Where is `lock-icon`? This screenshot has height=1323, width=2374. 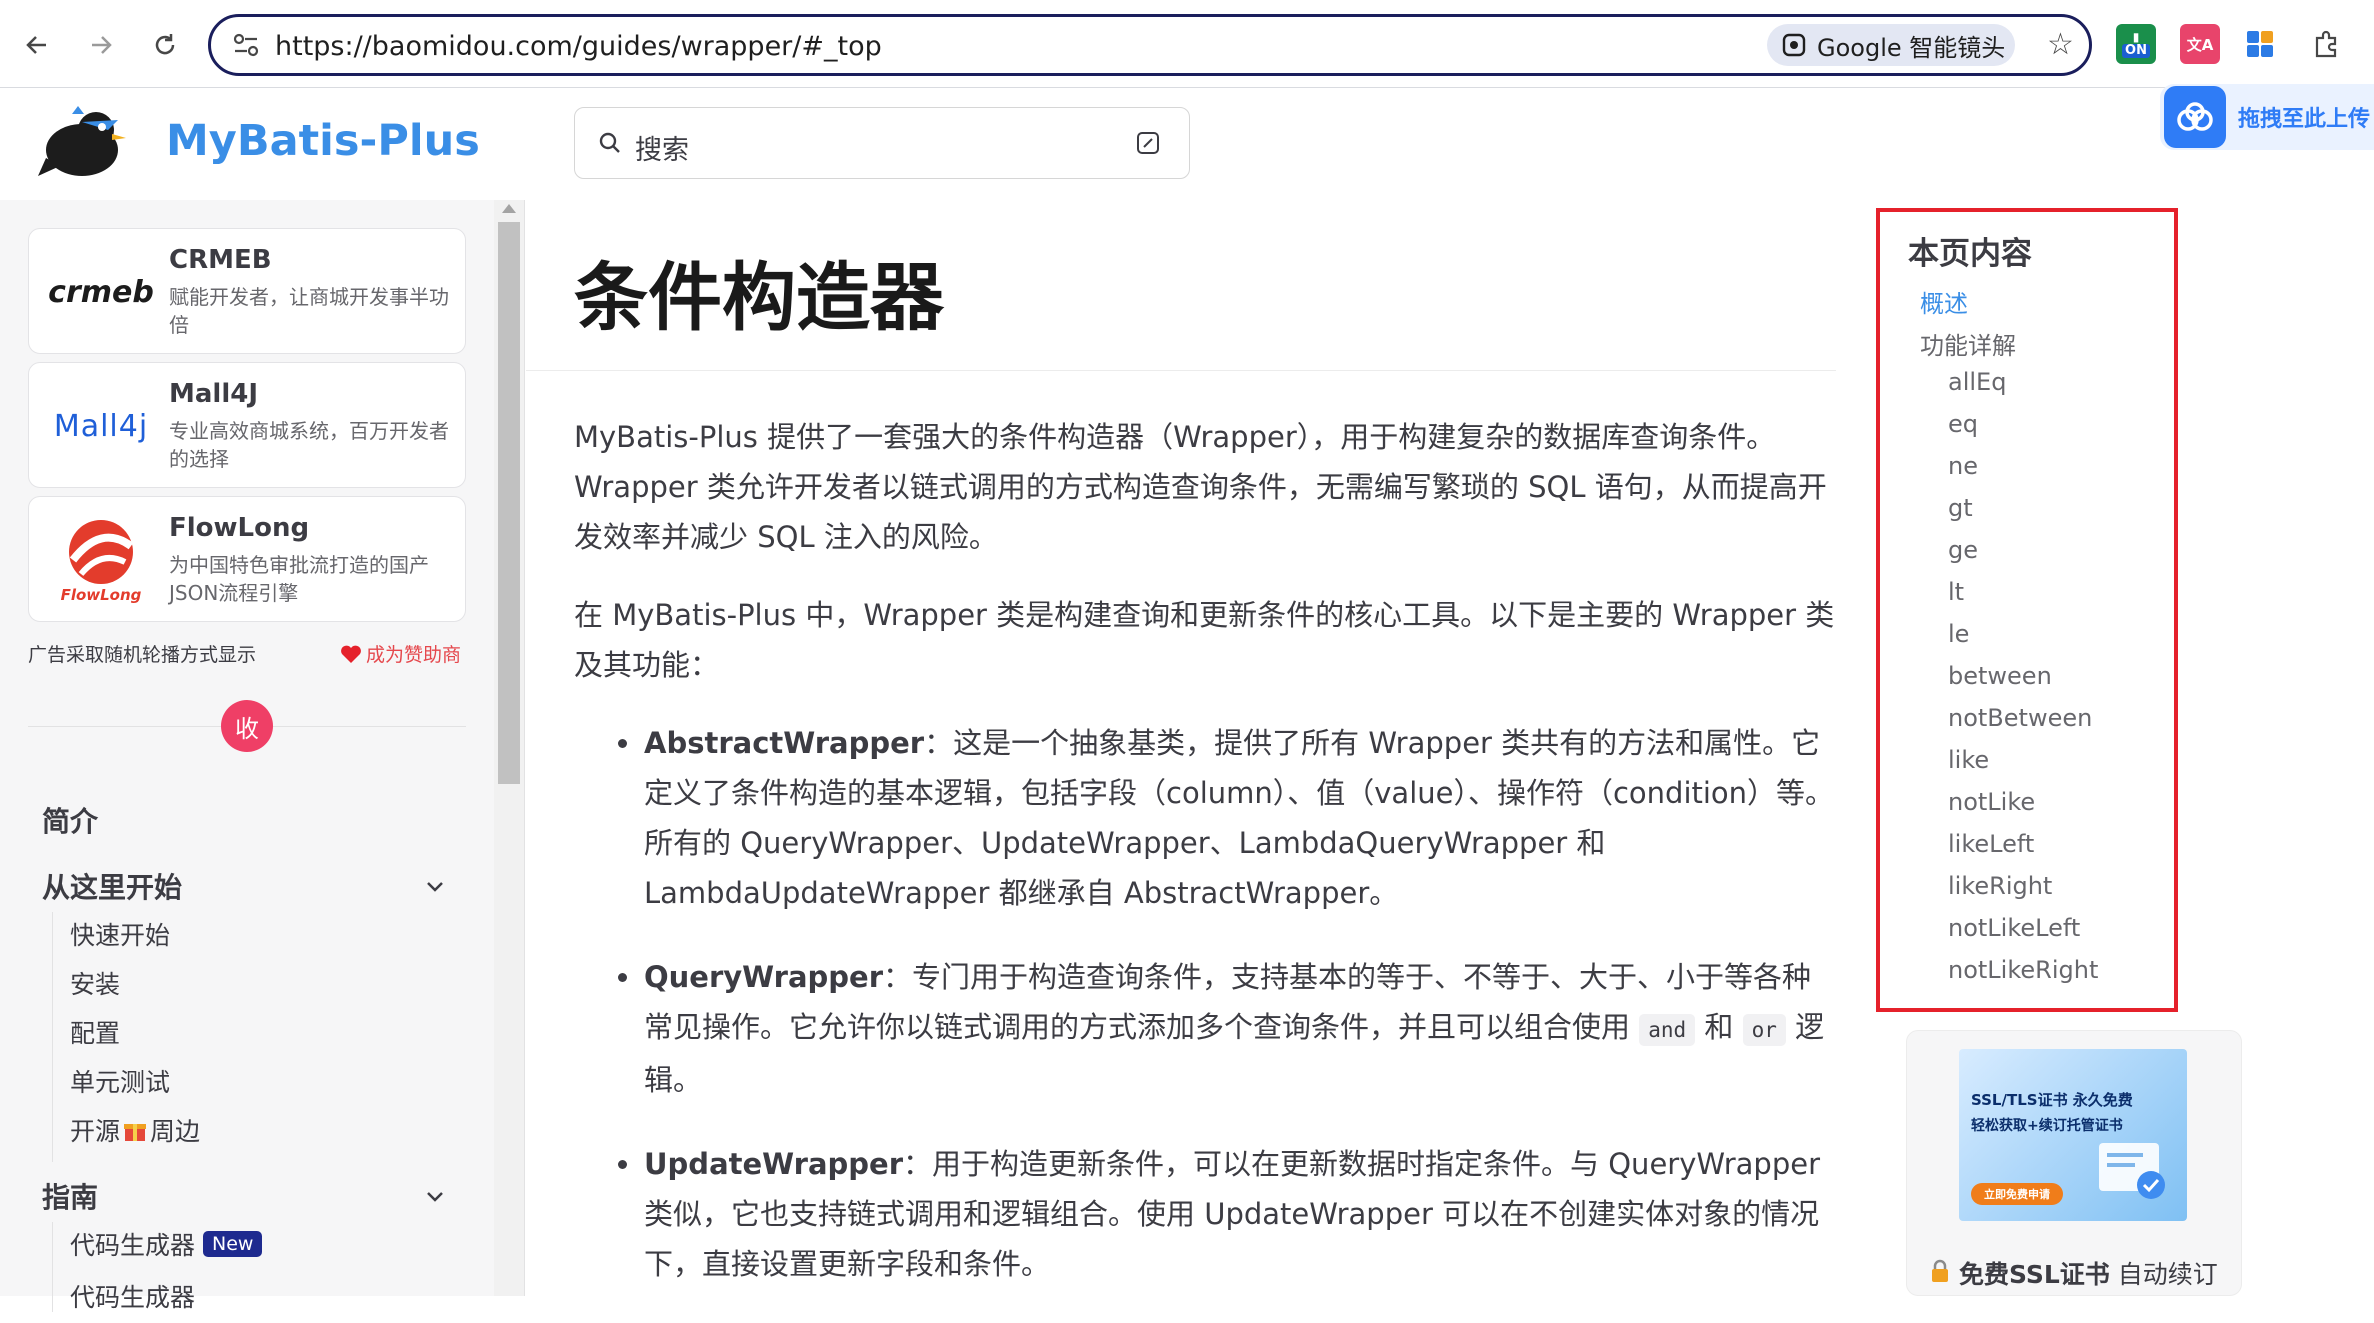
lock-icon is located at coordinates (1940, 1270).